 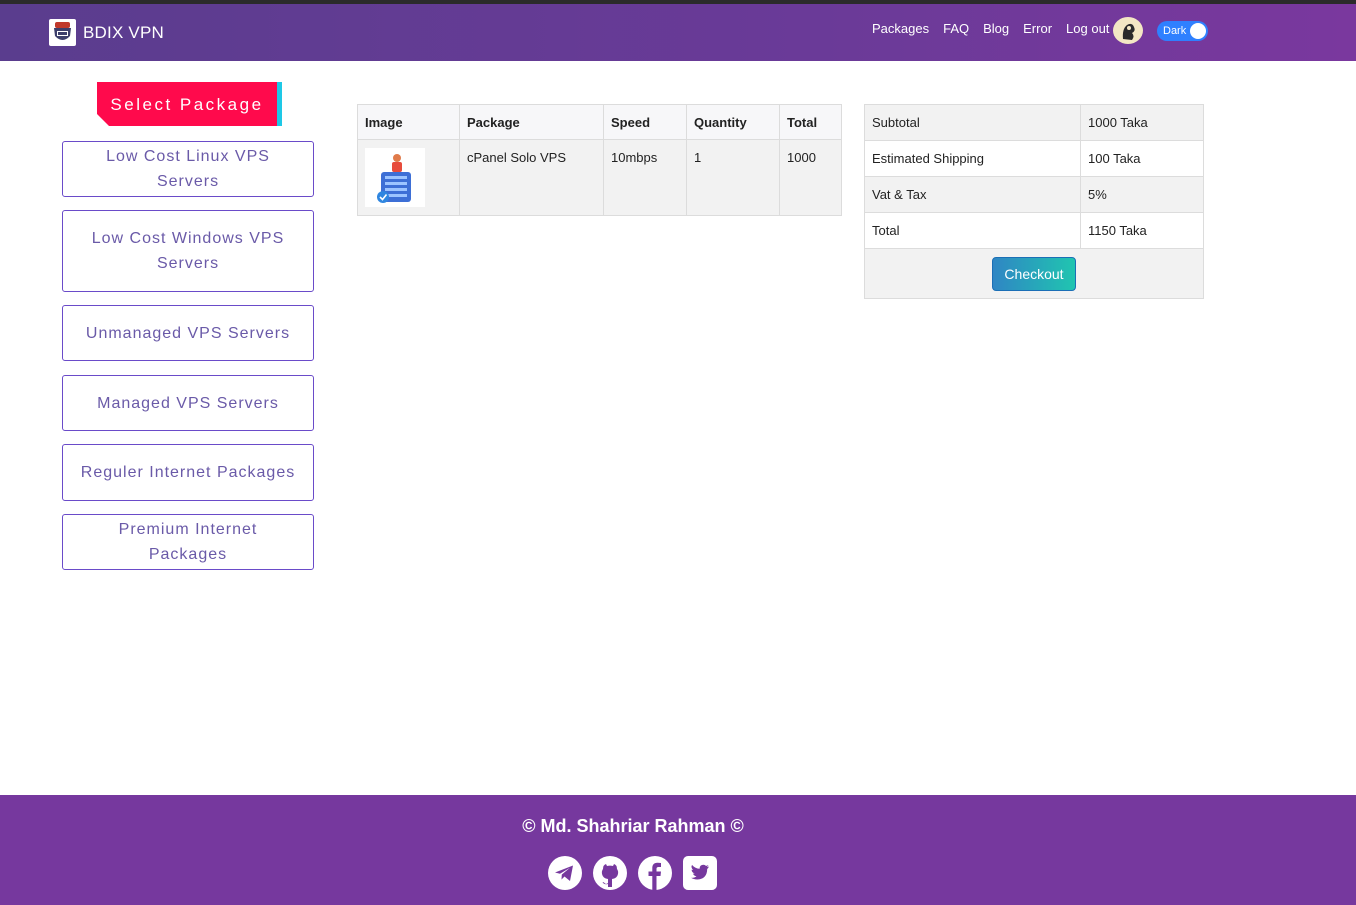 I want to click on cell-speed: 10mbps, so click(x=645, y=177).